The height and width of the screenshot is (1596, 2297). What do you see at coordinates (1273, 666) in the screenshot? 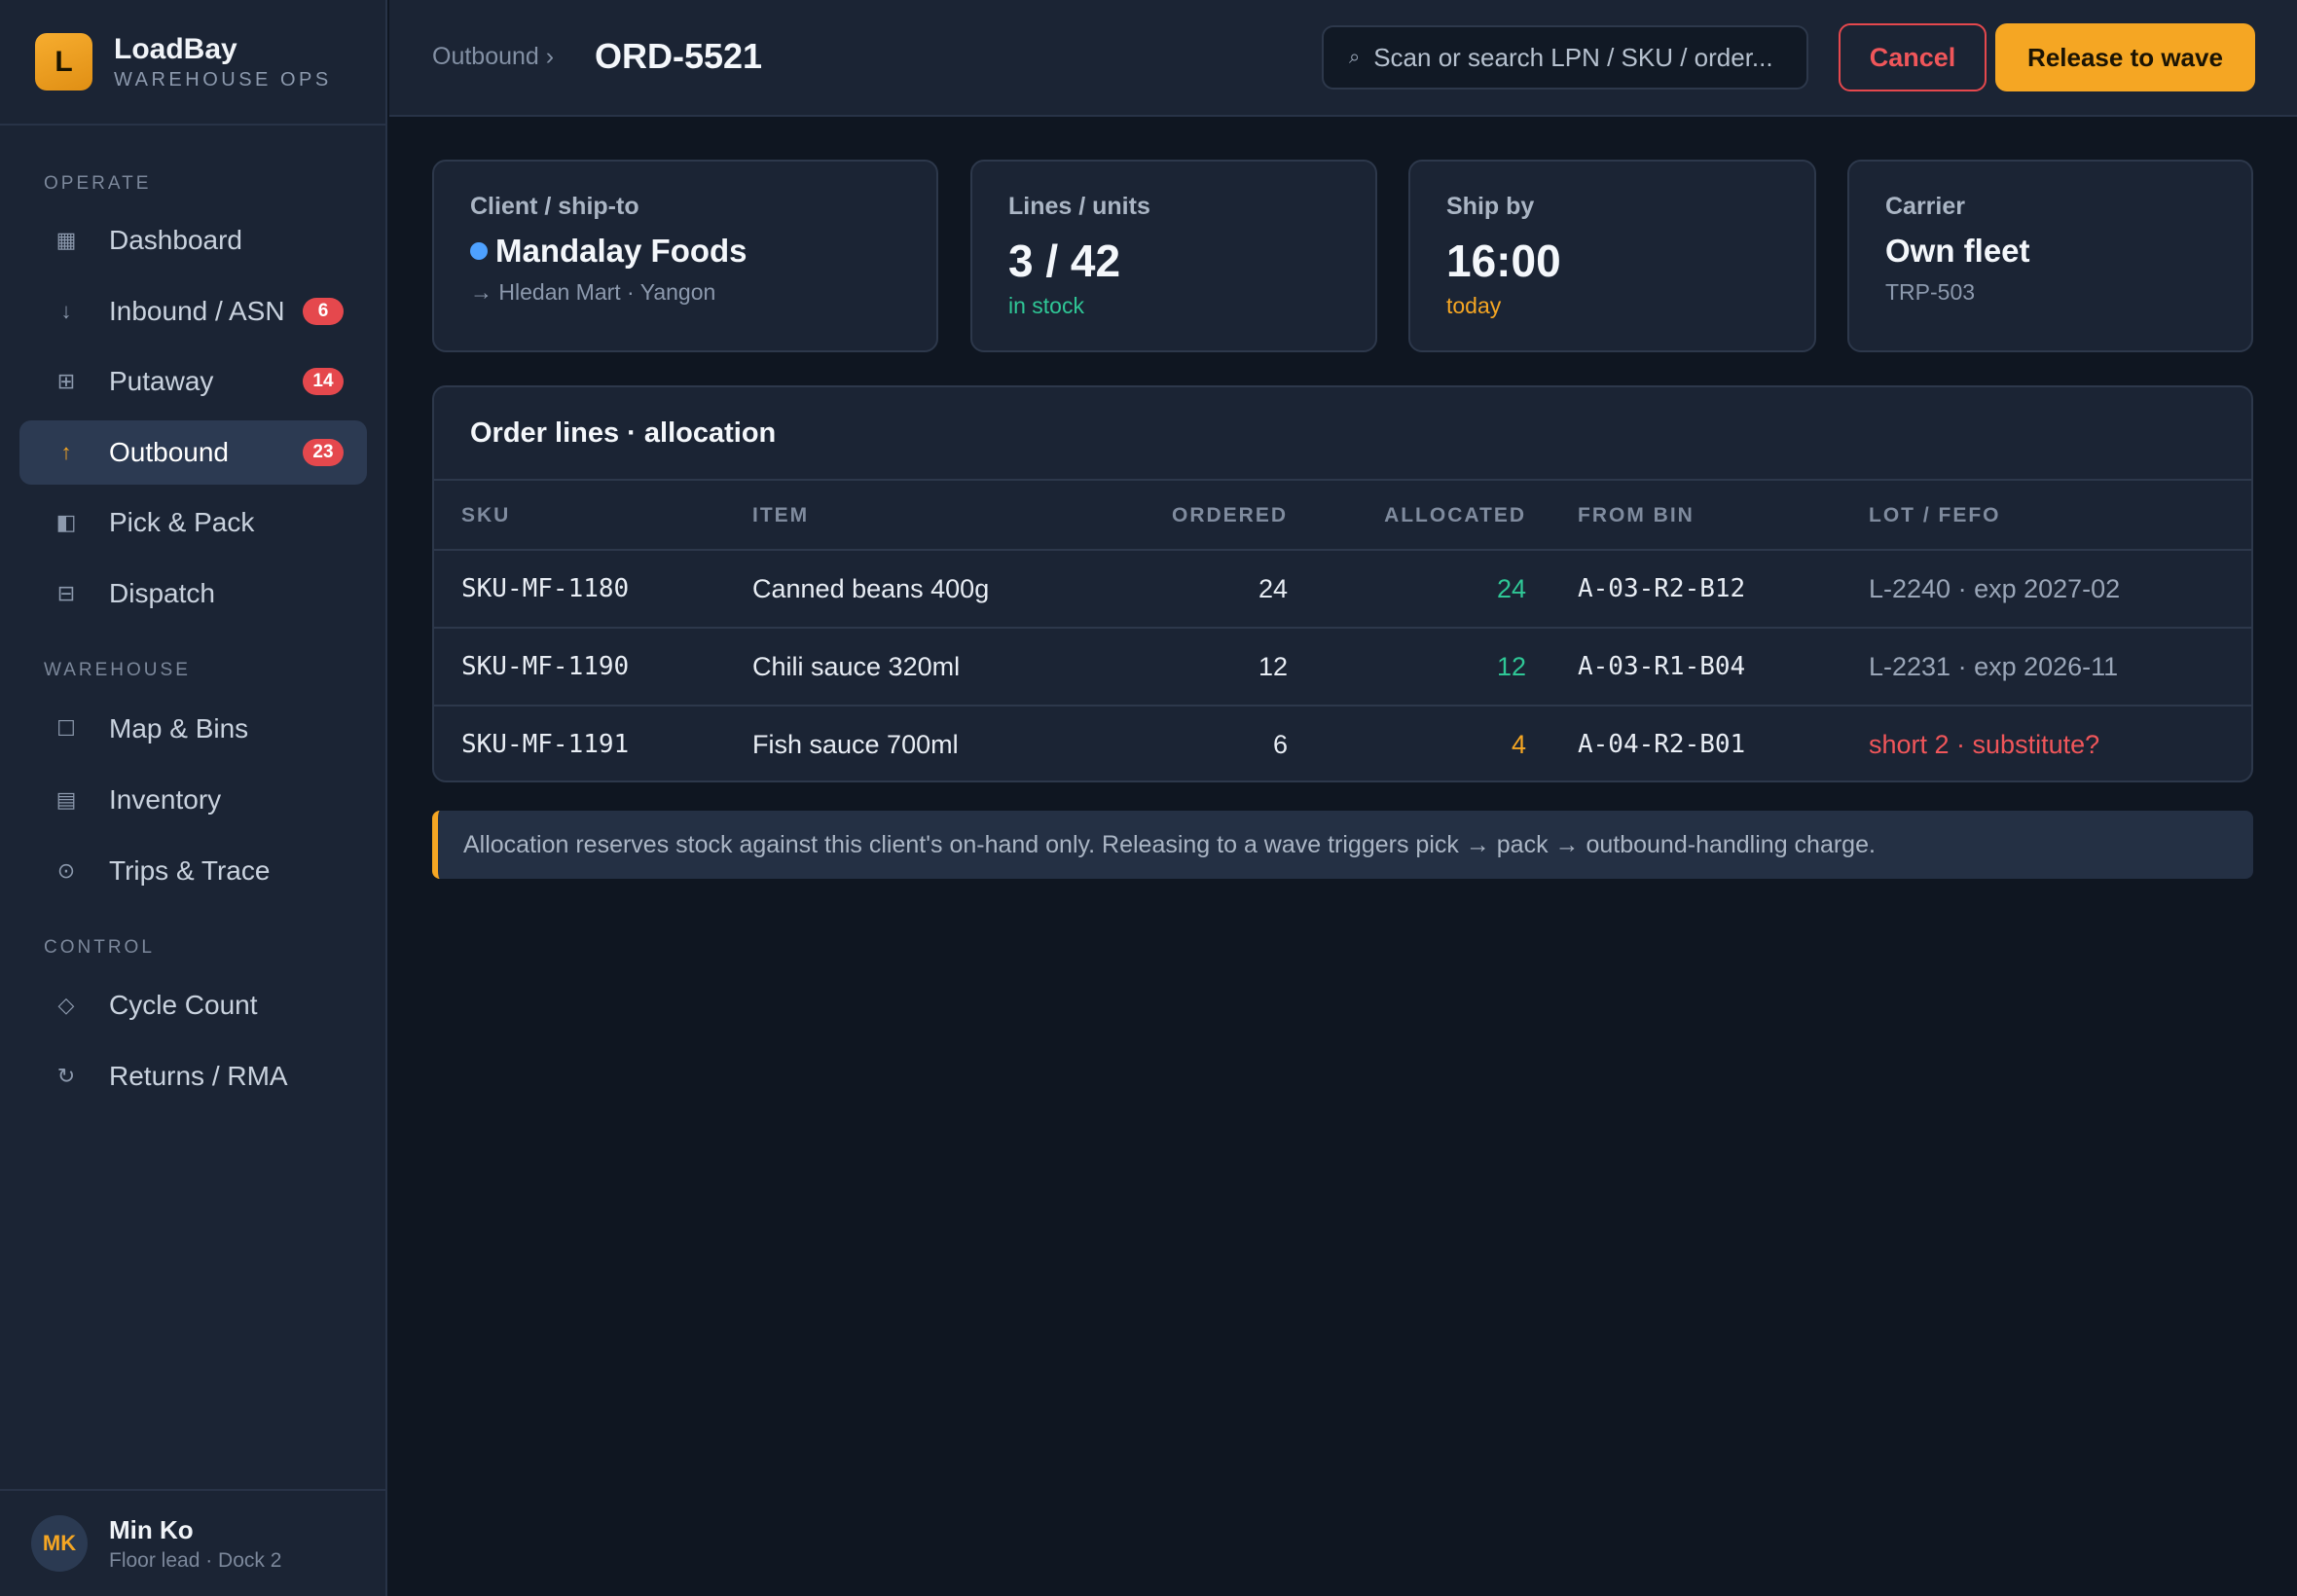
I see `ordered-cell: 12` at bounding box center [1273, 666].